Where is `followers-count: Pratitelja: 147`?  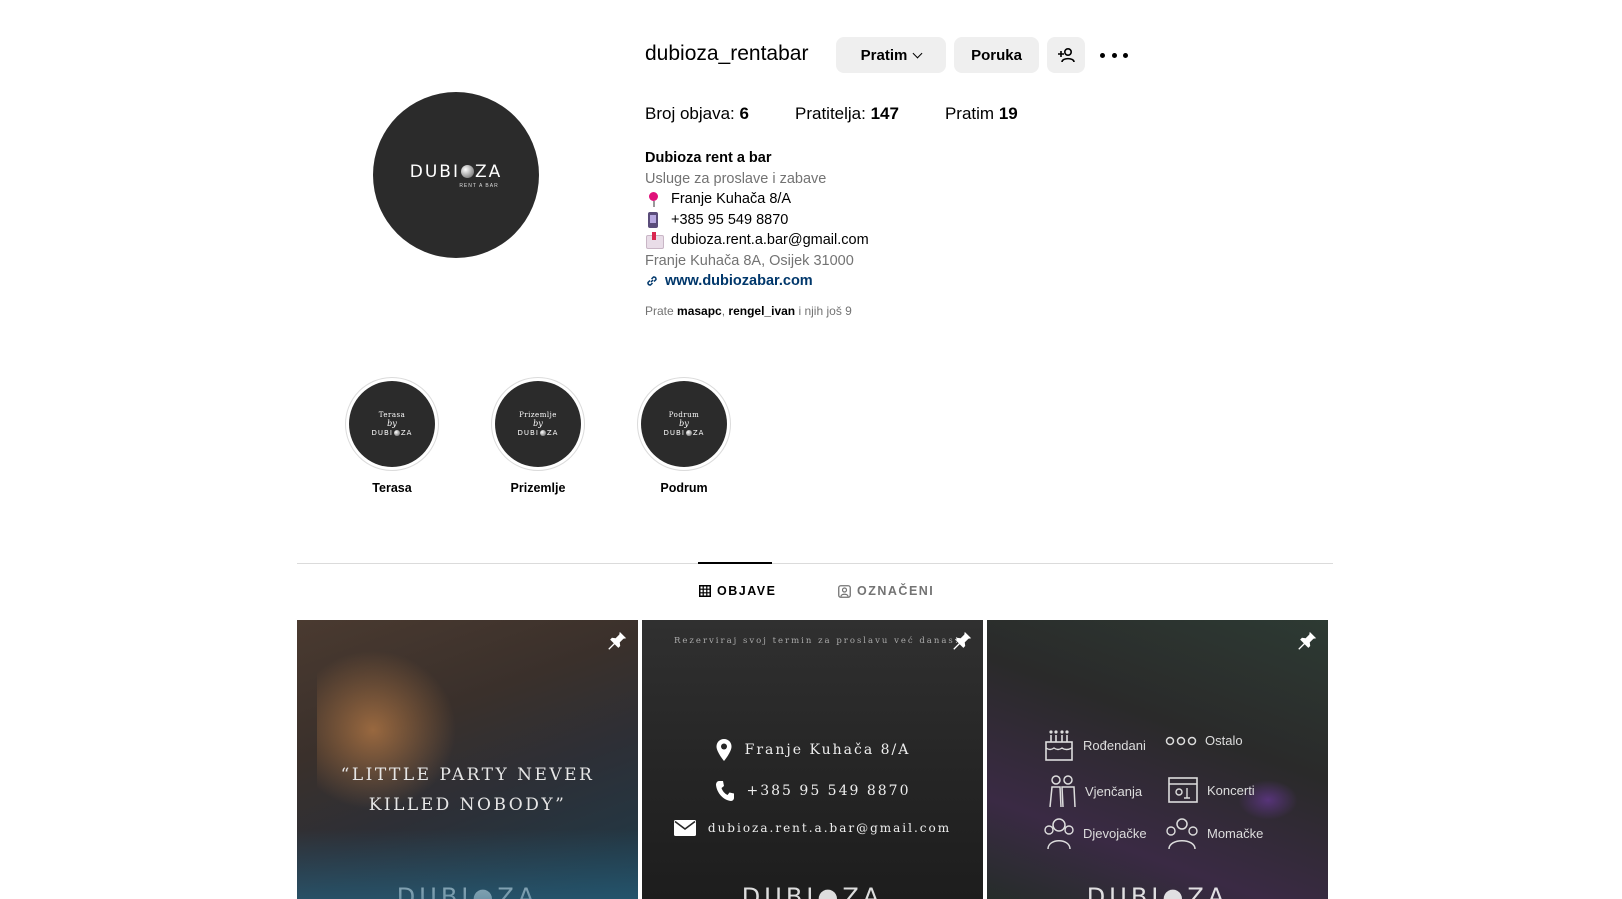
followers-count: Pratitelja: 147 is located at coordinates (847, 114).